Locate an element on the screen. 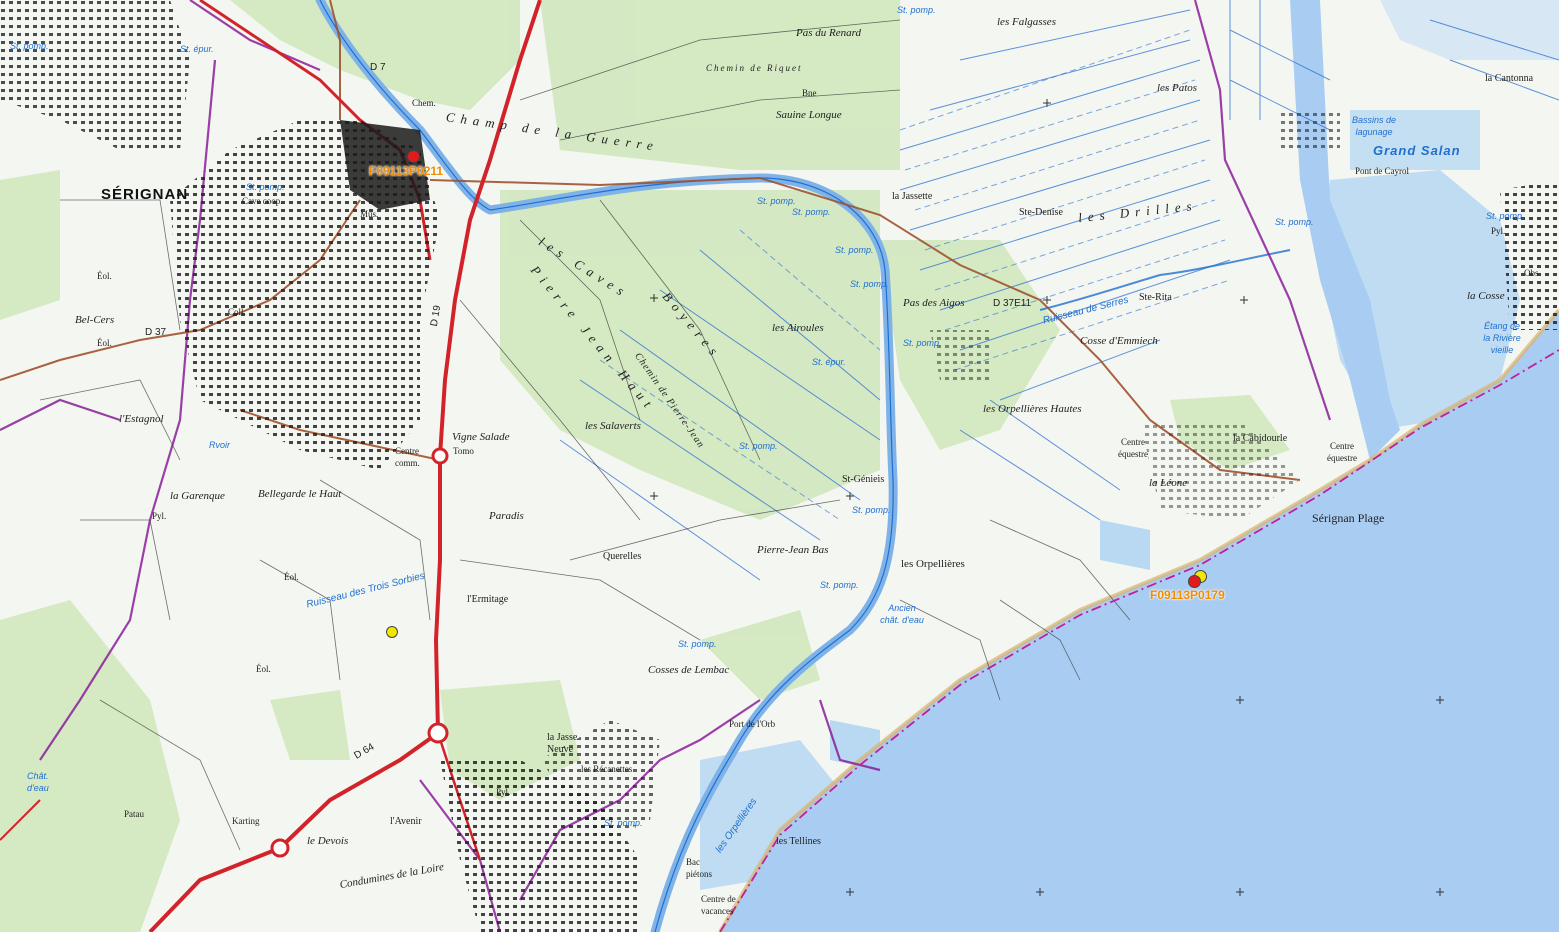  label-pont-de-cayrol: Pont de Cayrol is located at coordinates (1382, 171).